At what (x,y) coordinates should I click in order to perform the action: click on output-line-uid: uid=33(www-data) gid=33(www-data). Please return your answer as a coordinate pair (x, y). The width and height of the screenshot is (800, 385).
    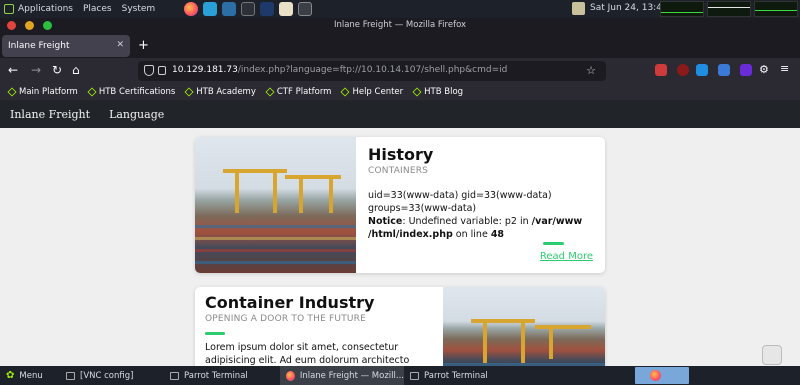
    Looking at the image, I should click on (460, 195).